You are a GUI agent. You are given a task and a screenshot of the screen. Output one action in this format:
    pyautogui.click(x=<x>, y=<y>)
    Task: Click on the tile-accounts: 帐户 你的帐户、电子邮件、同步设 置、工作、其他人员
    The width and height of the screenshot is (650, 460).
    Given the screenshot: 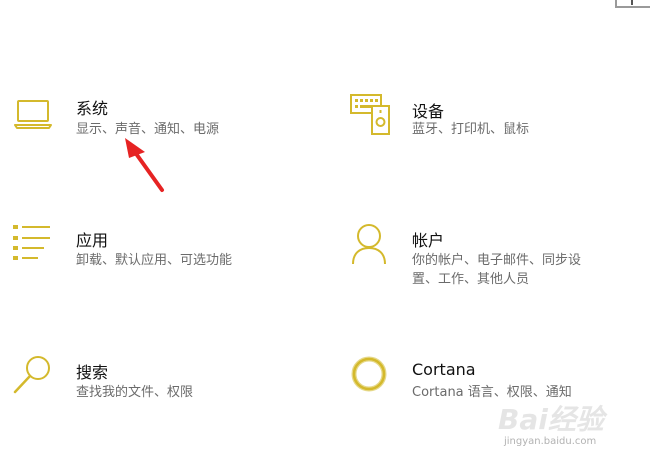 What is the action you would take?
    pyautogui.click(x=495, y=257)
    